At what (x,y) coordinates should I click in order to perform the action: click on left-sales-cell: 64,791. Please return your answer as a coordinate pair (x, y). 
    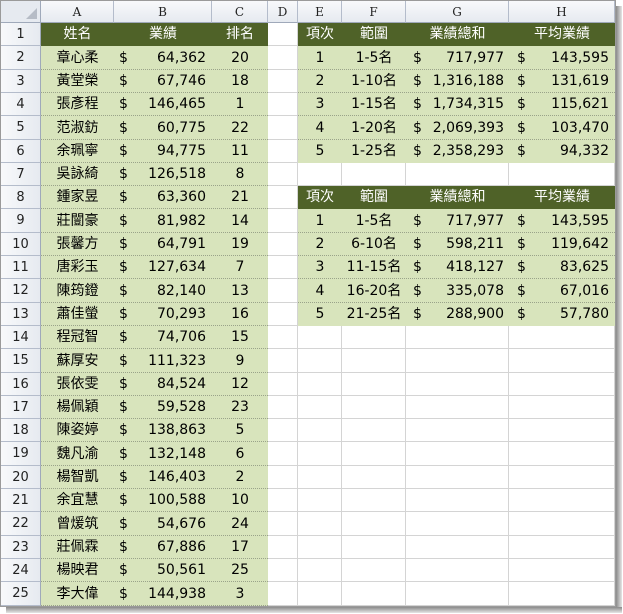
    Looking at the image, I should click on (160, 244).